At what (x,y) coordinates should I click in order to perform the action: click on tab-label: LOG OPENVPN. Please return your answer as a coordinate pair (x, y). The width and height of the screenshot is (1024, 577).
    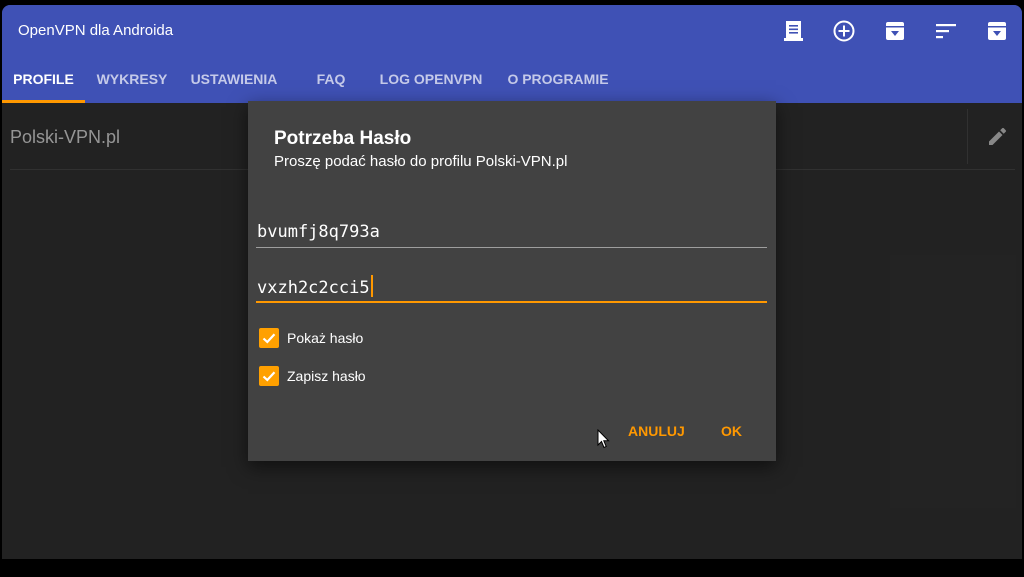
    Looking at the image, I should click on (431, 79).